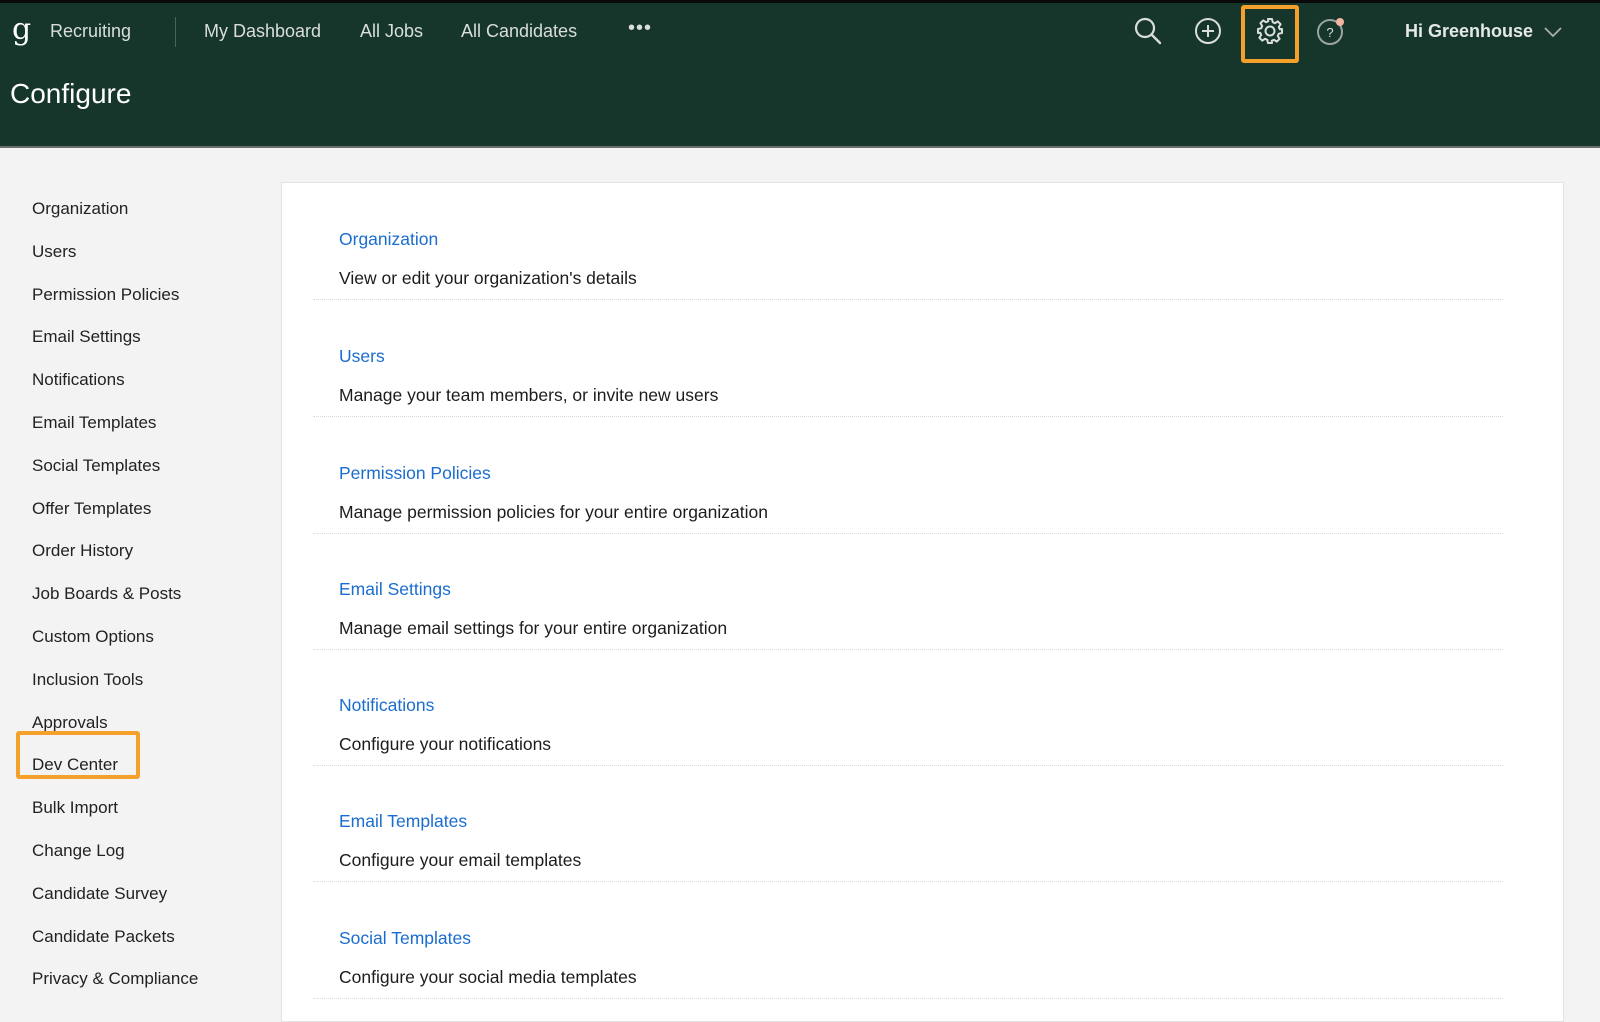 The image size is (1600, 1022). What do you see at coordinates (395, 589) in the screenshot?
I see `section-title-email-settings: Email Settings` at bounding box center [395, 589].